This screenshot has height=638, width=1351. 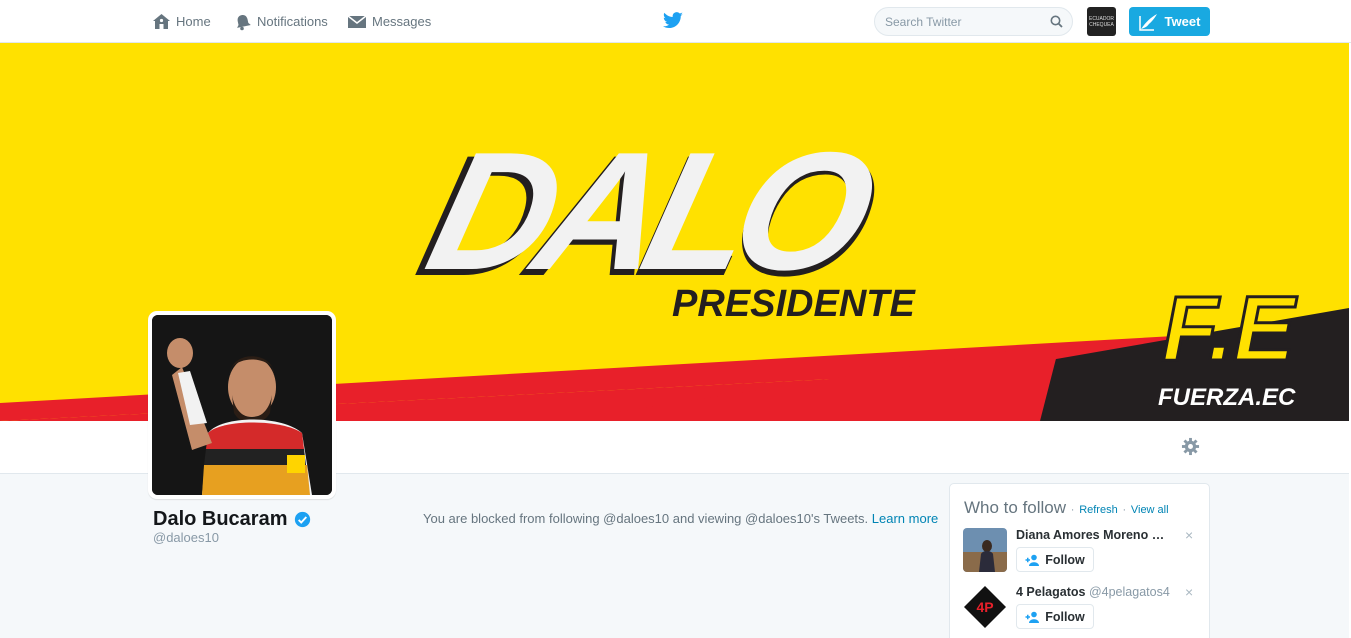 What do you see at coordinates (1015, 507) in the screenshot?
I see `who-to-follow-title: Who to follow` at bounding box center [1015, 507].